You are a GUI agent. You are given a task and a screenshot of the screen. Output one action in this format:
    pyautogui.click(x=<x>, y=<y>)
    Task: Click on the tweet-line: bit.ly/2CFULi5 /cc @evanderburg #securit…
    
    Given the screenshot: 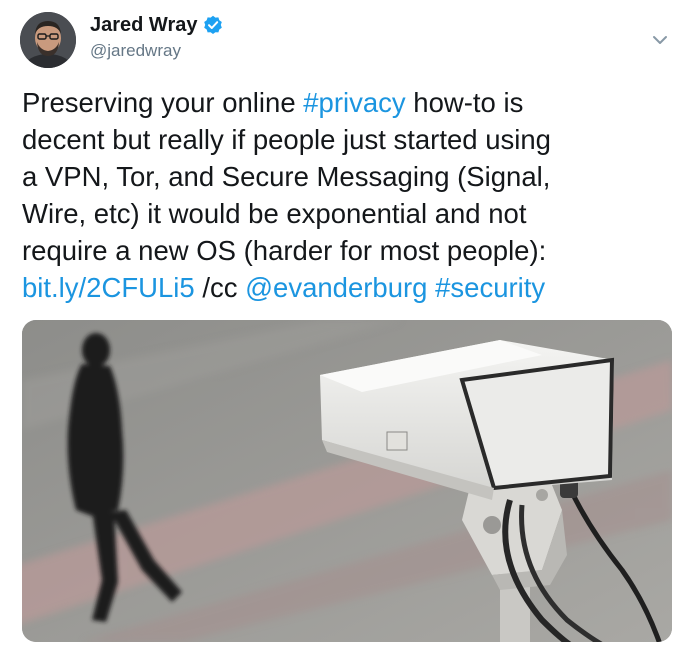 What is the action you would take?
    pyautogui.click(x=352, y=287)
    